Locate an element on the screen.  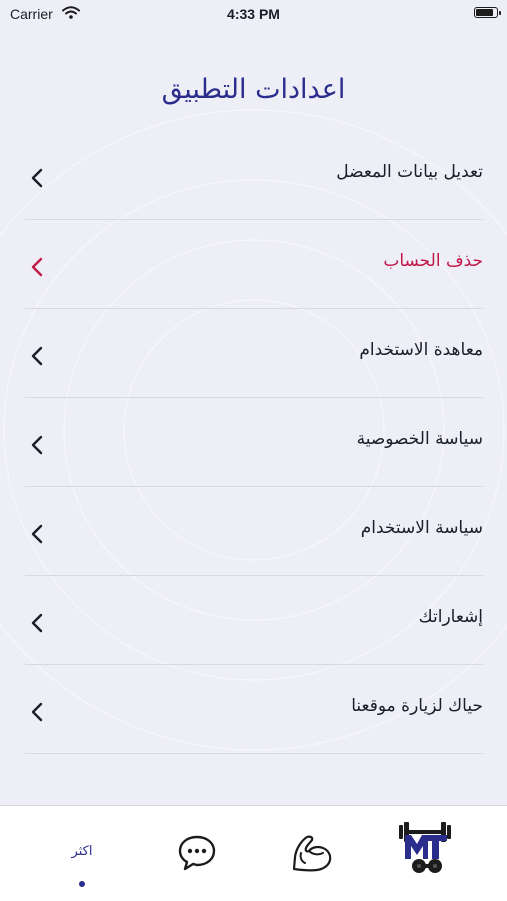
active-tab-indicator is located at coordinates (82, 884).